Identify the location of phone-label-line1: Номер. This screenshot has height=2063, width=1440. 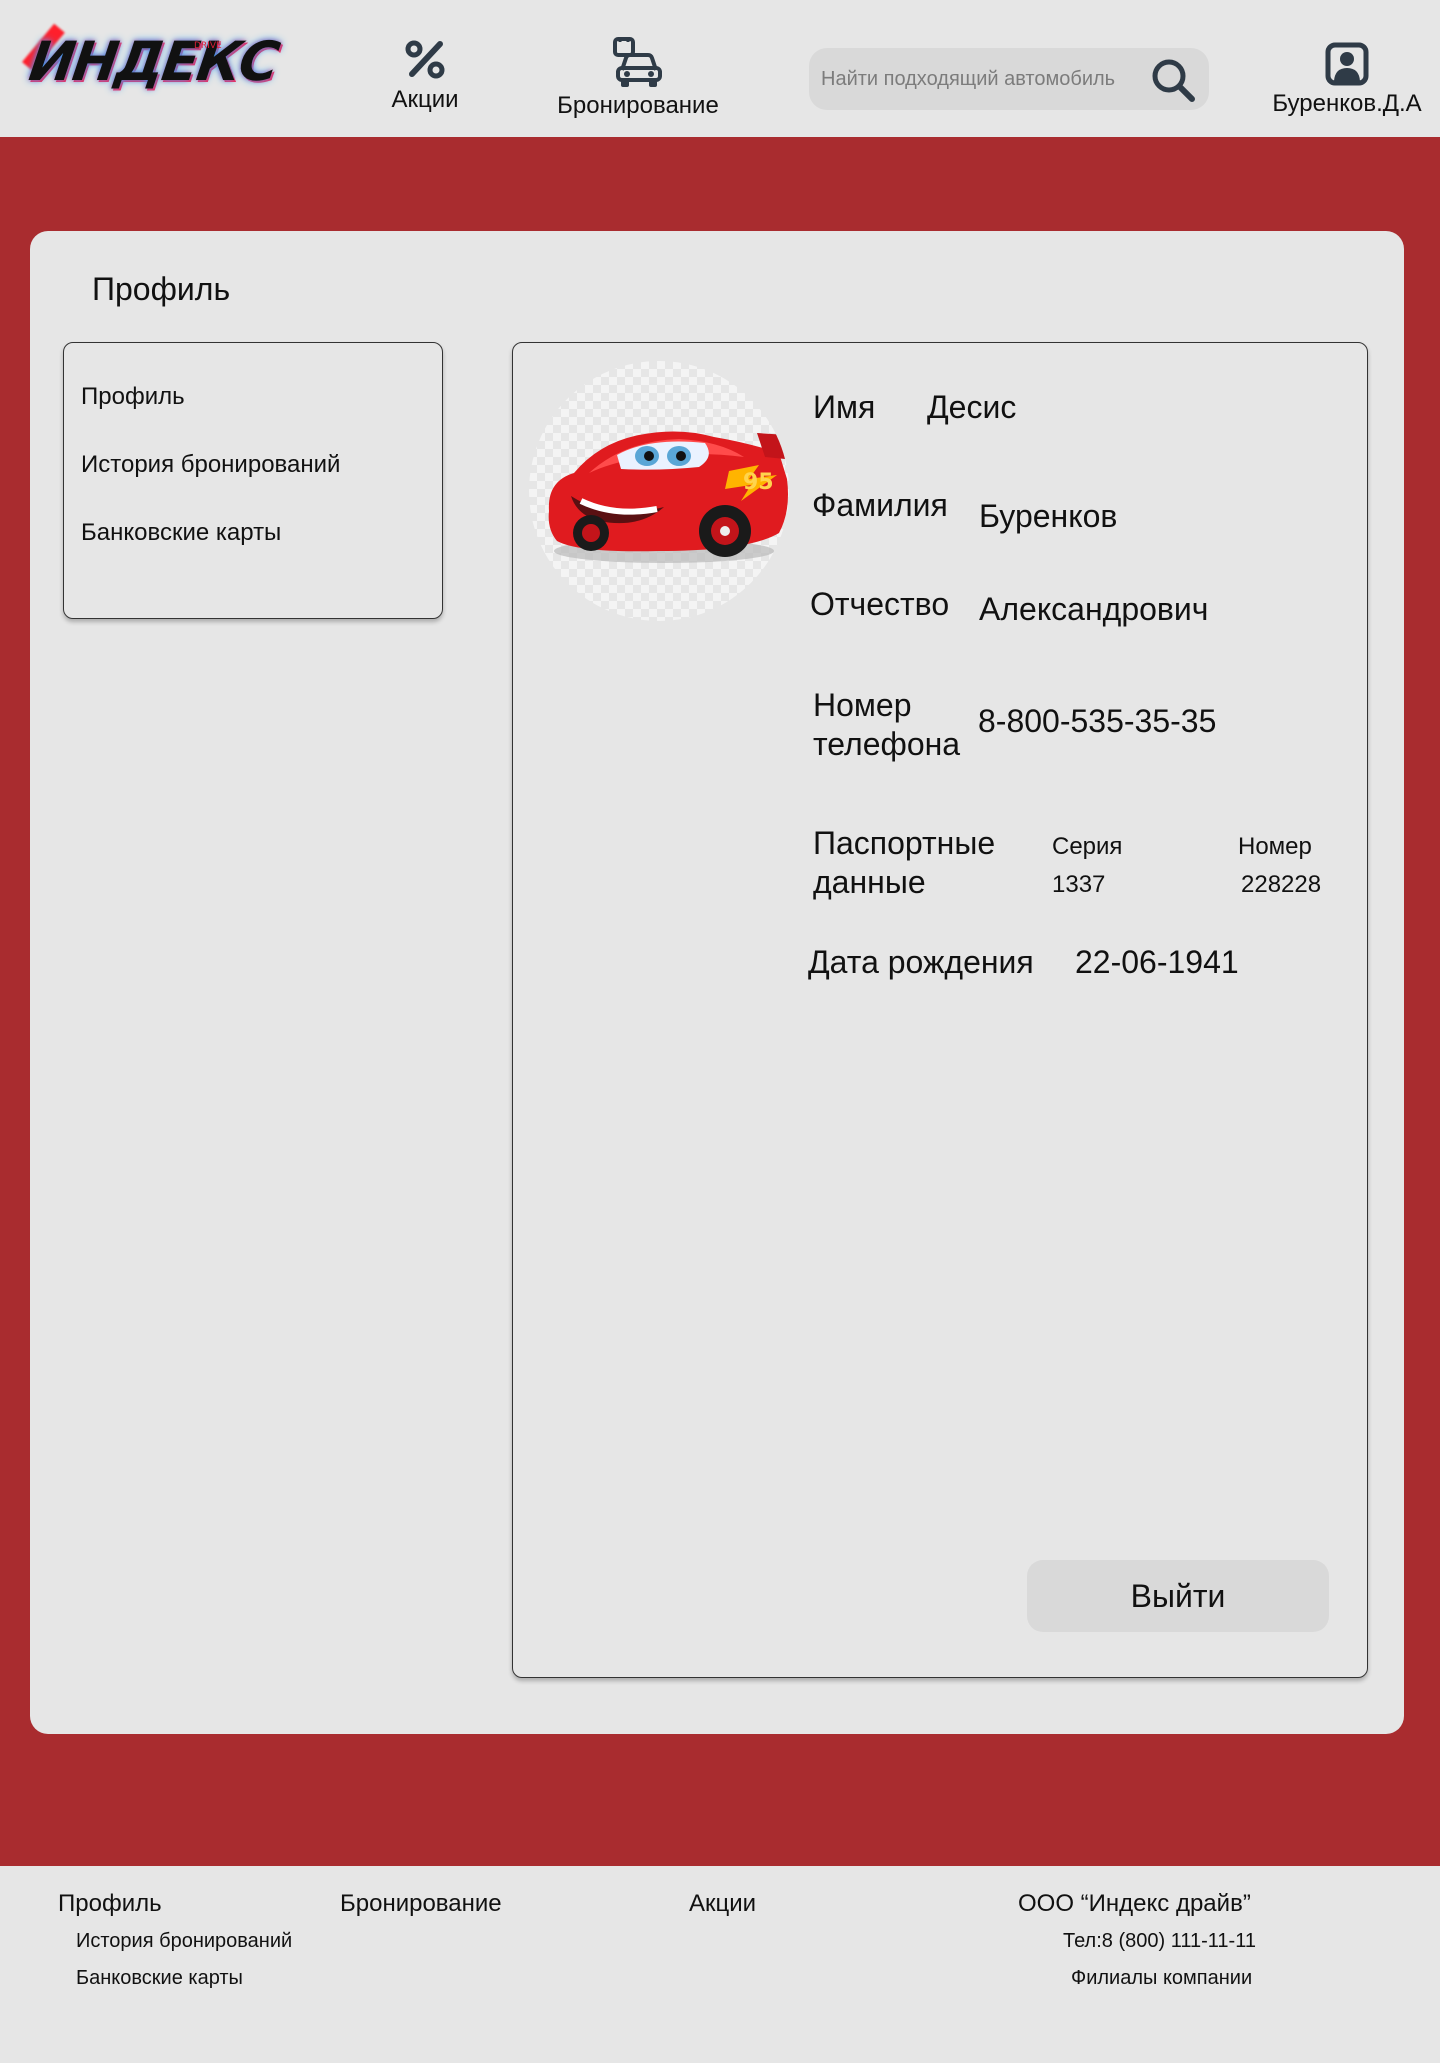
(862, 705).